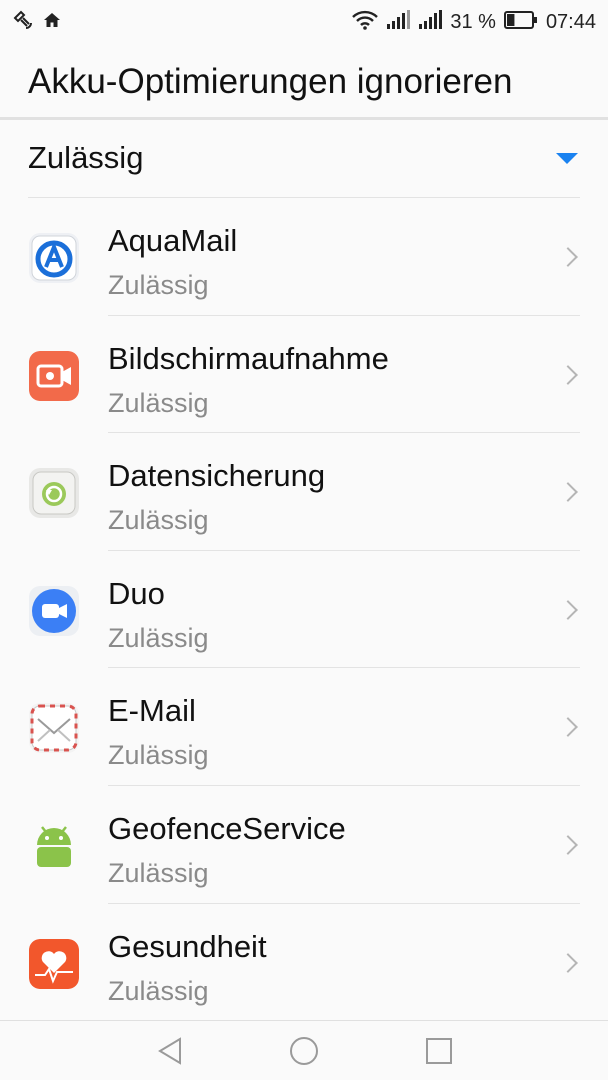 The width and height of the screenshot is (608, 1080). Describe the element at coordinates (187, 946) in the screenshot. I see `app-name: Gesundheit` at that location.